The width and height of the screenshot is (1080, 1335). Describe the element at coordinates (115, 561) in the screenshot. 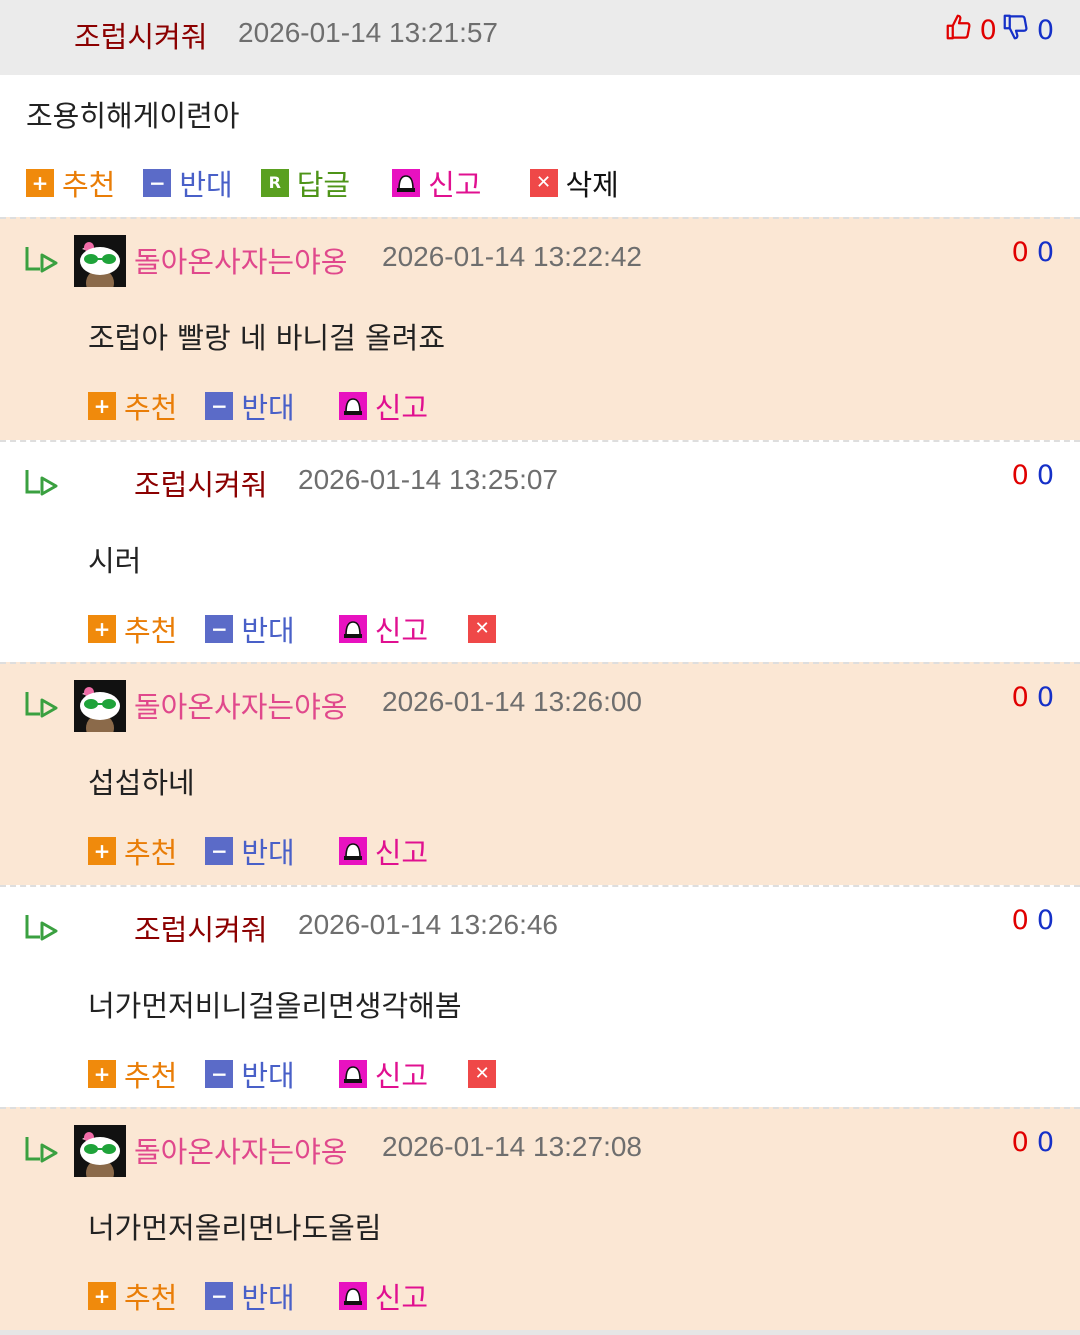

I see `comment-content: 시러` at that location.